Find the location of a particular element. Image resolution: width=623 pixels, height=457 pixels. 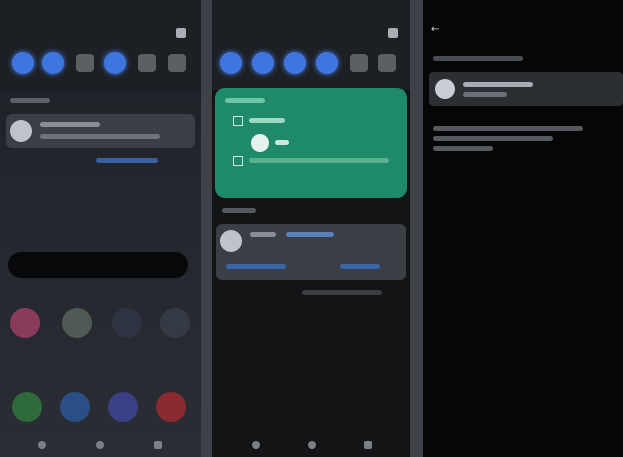

item-subtitle is located at coordinates (485, 94).